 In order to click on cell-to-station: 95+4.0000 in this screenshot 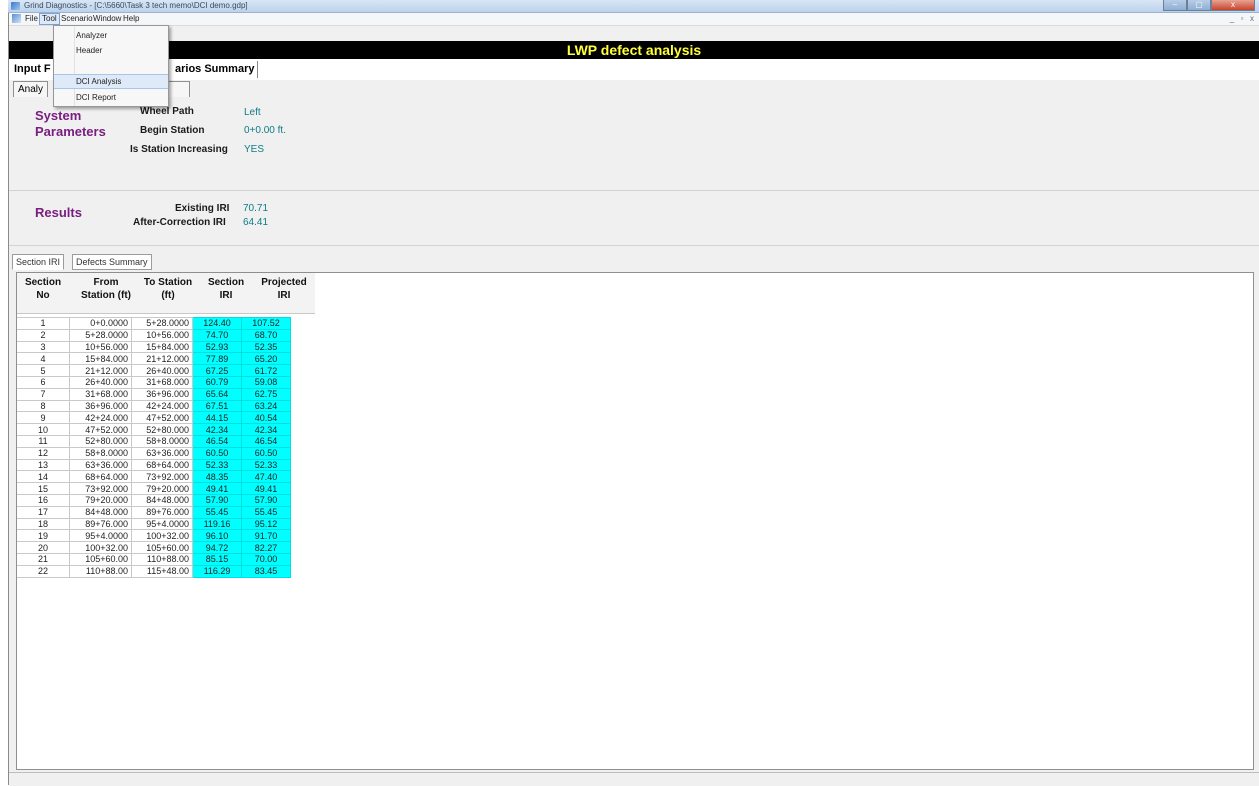, I will do `click(162, 524)`.